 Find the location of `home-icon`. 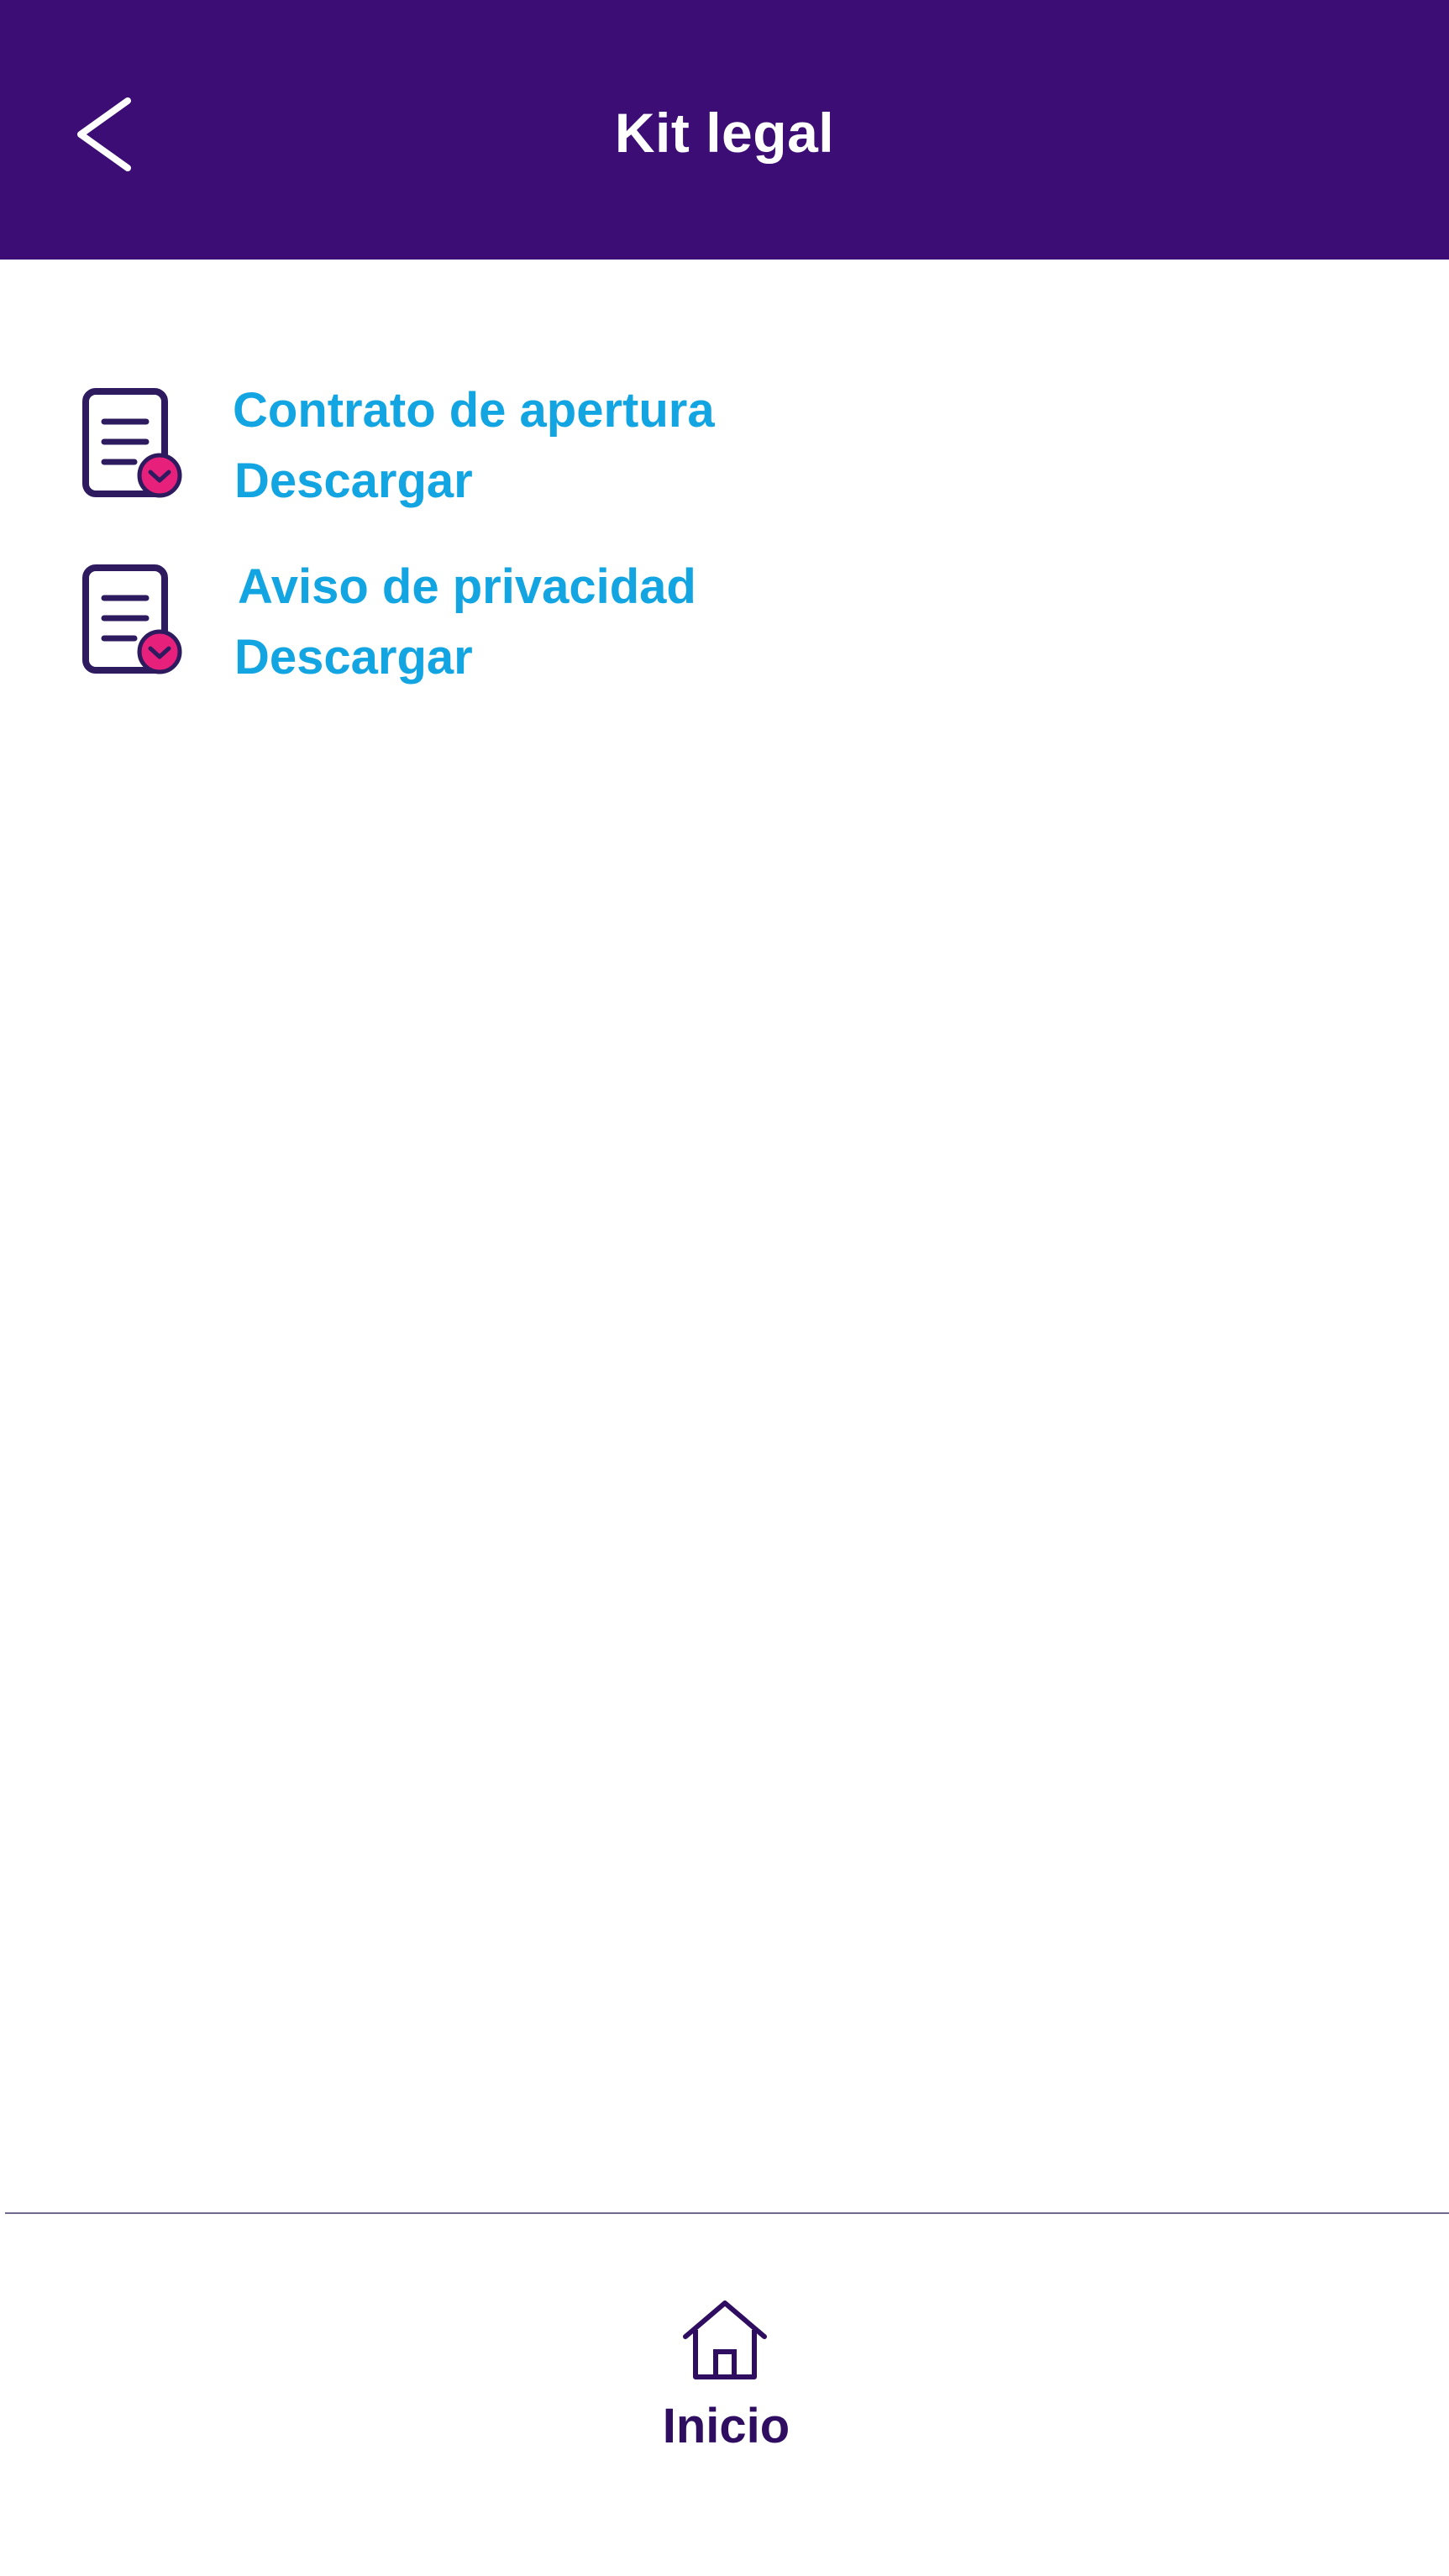

home-icon is located at coordinates (725, 2340).